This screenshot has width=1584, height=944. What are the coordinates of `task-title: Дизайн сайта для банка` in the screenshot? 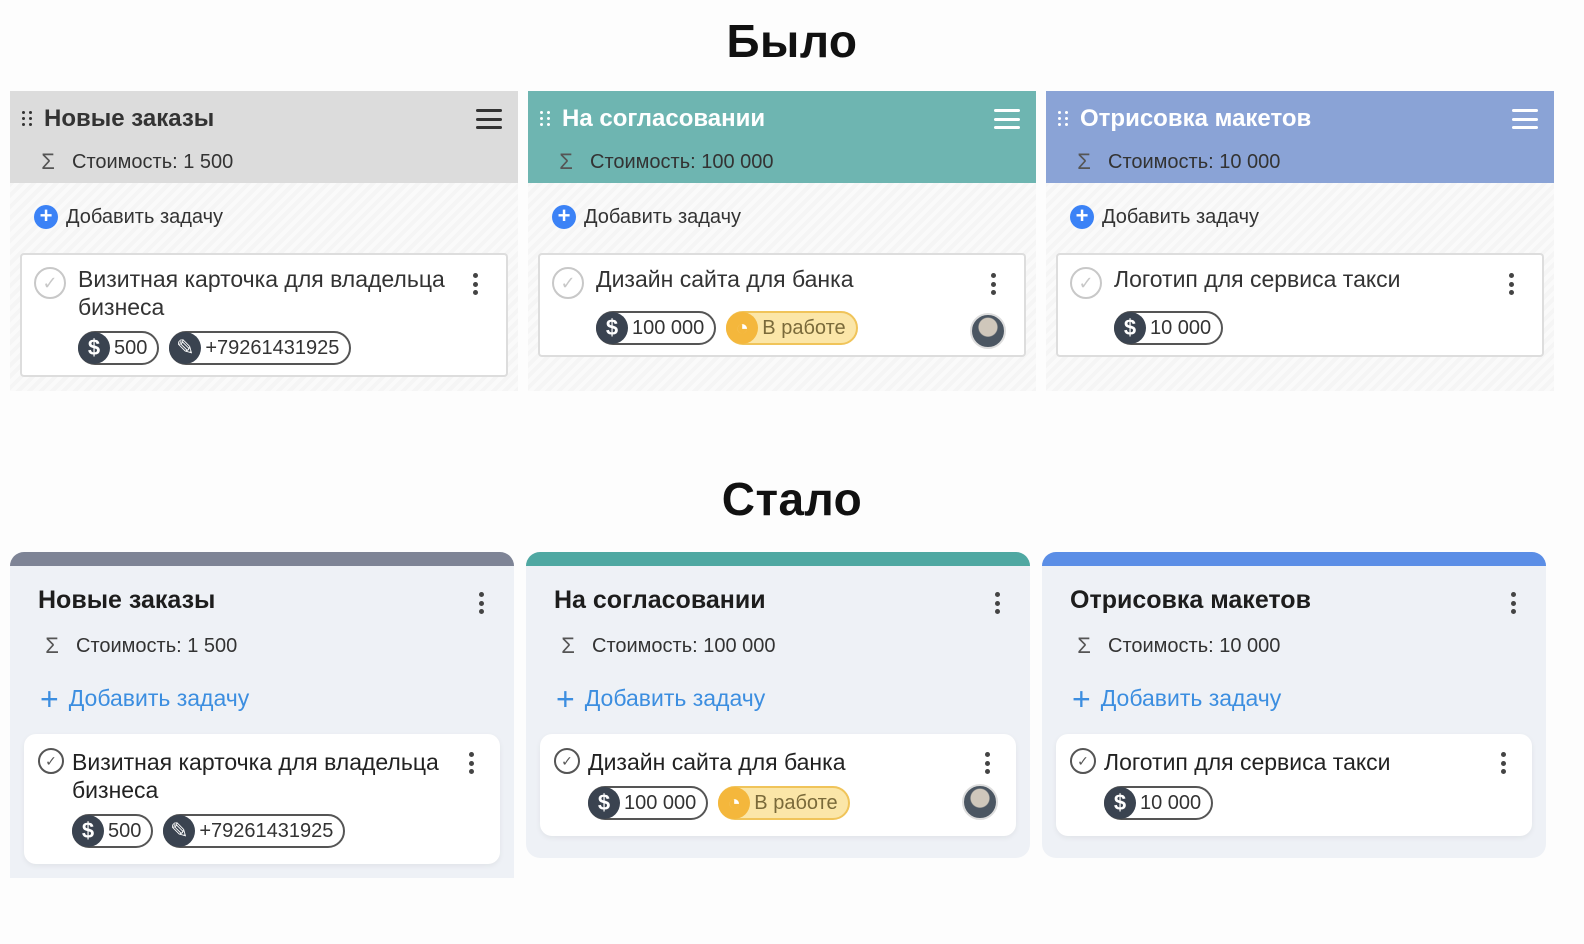 It's located at (717, 762).